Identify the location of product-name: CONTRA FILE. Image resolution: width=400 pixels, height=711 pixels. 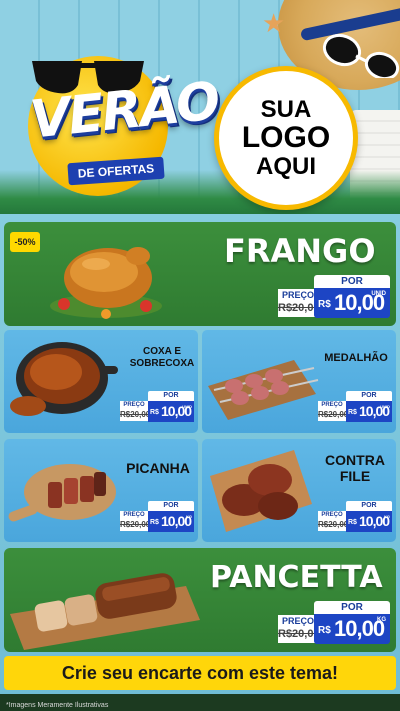
(355, 468).